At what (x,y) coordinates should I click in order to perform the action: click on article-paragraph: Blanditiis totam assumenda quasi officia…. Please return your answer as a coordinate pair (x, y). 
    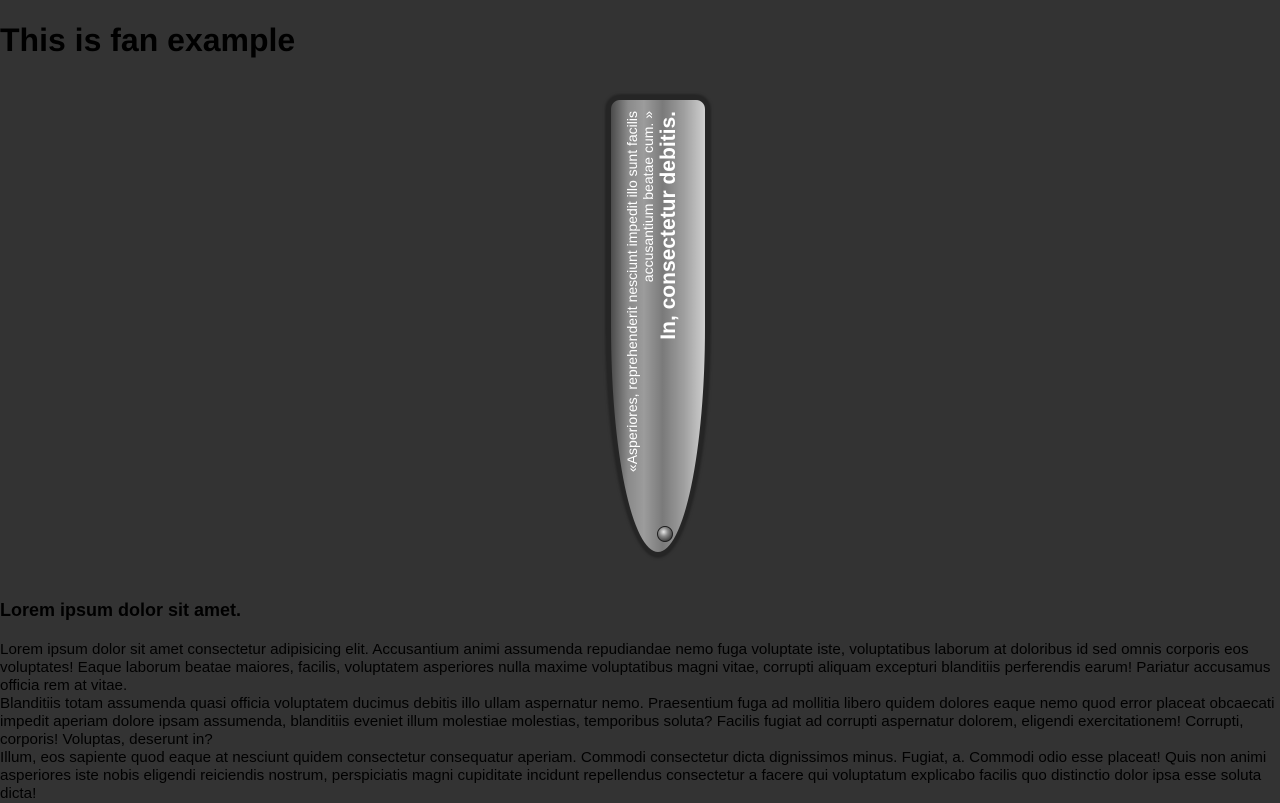
    Looking at the image, I should click on (637, 721).